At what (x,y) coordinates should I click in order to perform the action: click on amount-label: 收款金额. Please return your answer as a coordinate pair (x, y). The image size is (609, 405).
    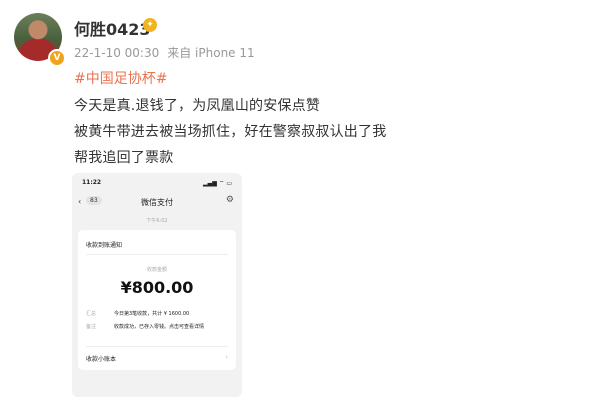
    Looking at the image, I should click on (156, 270).